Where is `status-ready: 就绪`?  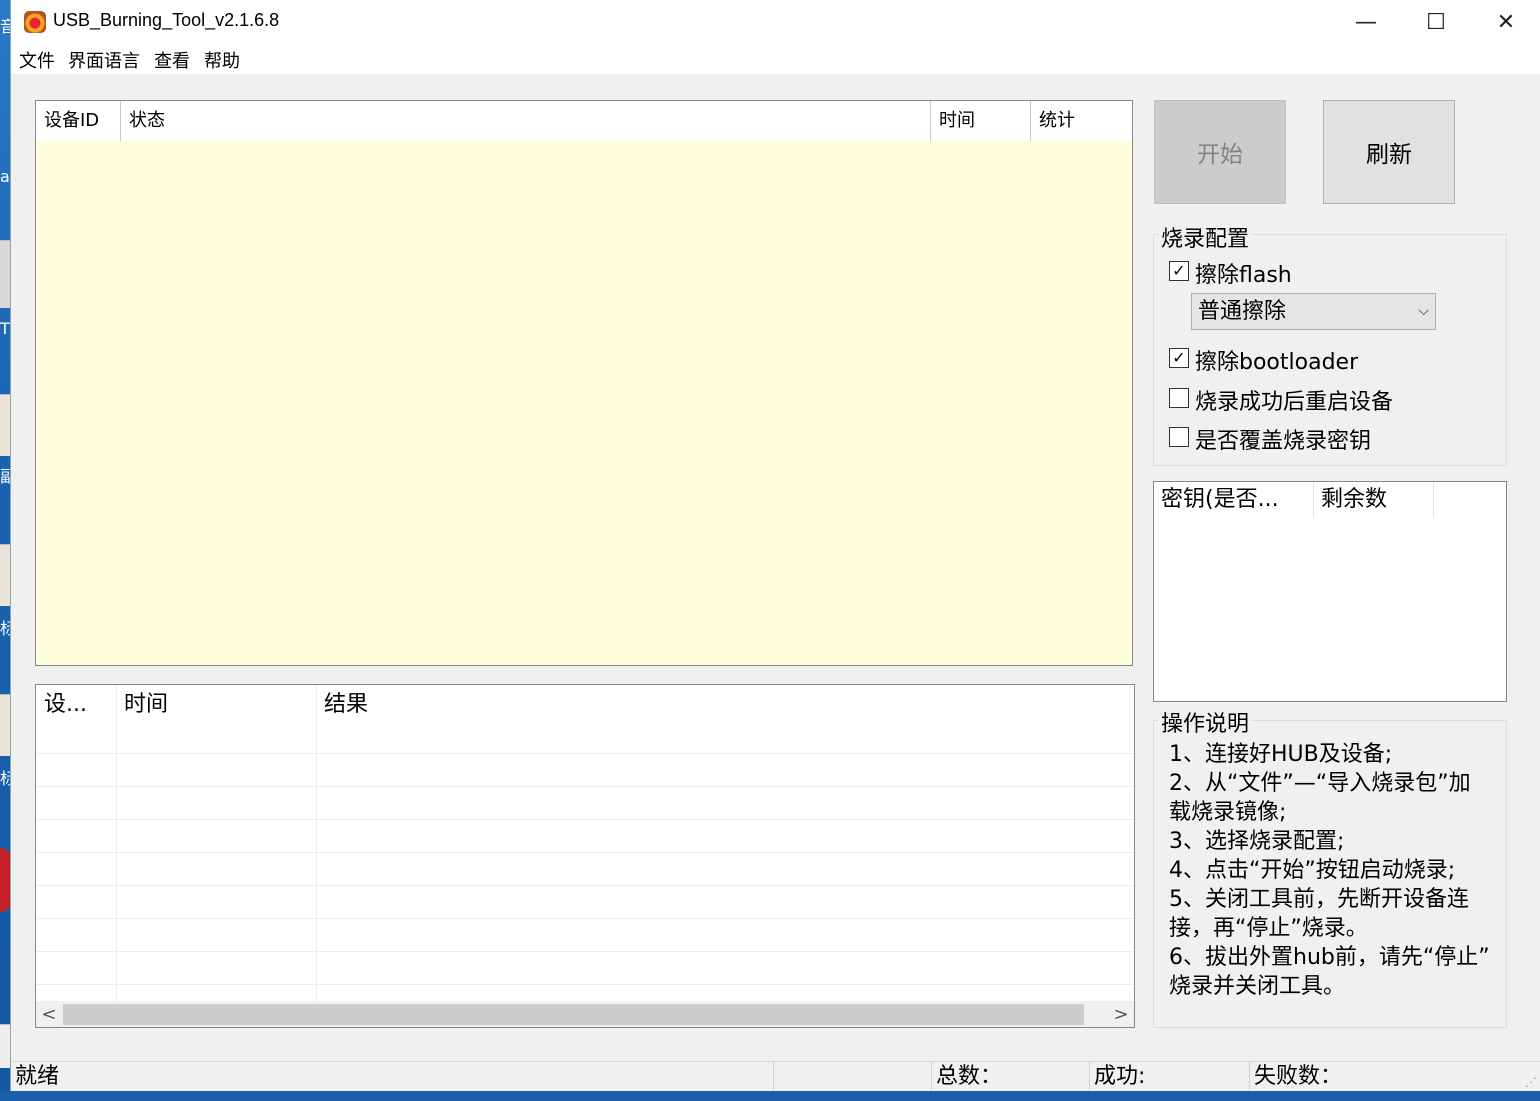
status-ready: 就绪 is located at coordinates (37, 1076).